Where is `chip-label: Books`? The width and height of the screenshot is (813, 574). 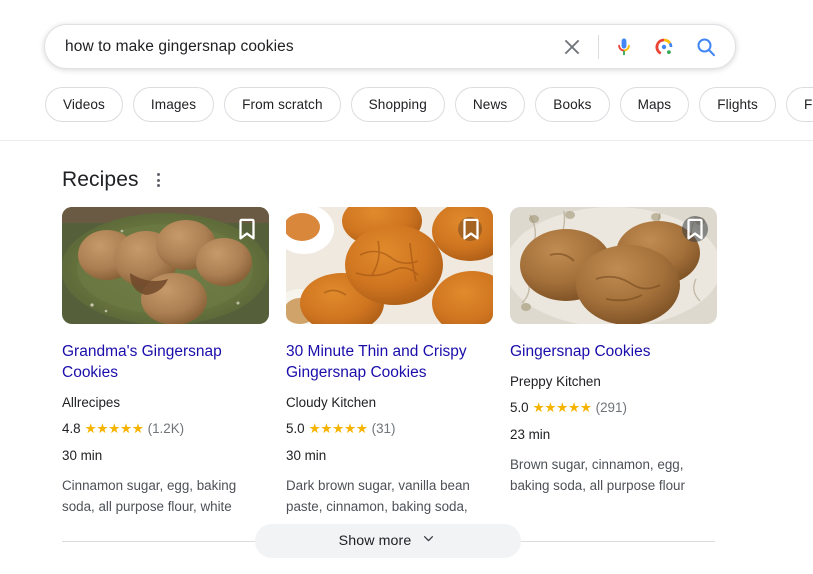
chip-label: Books is located at coordinates (572, 104).